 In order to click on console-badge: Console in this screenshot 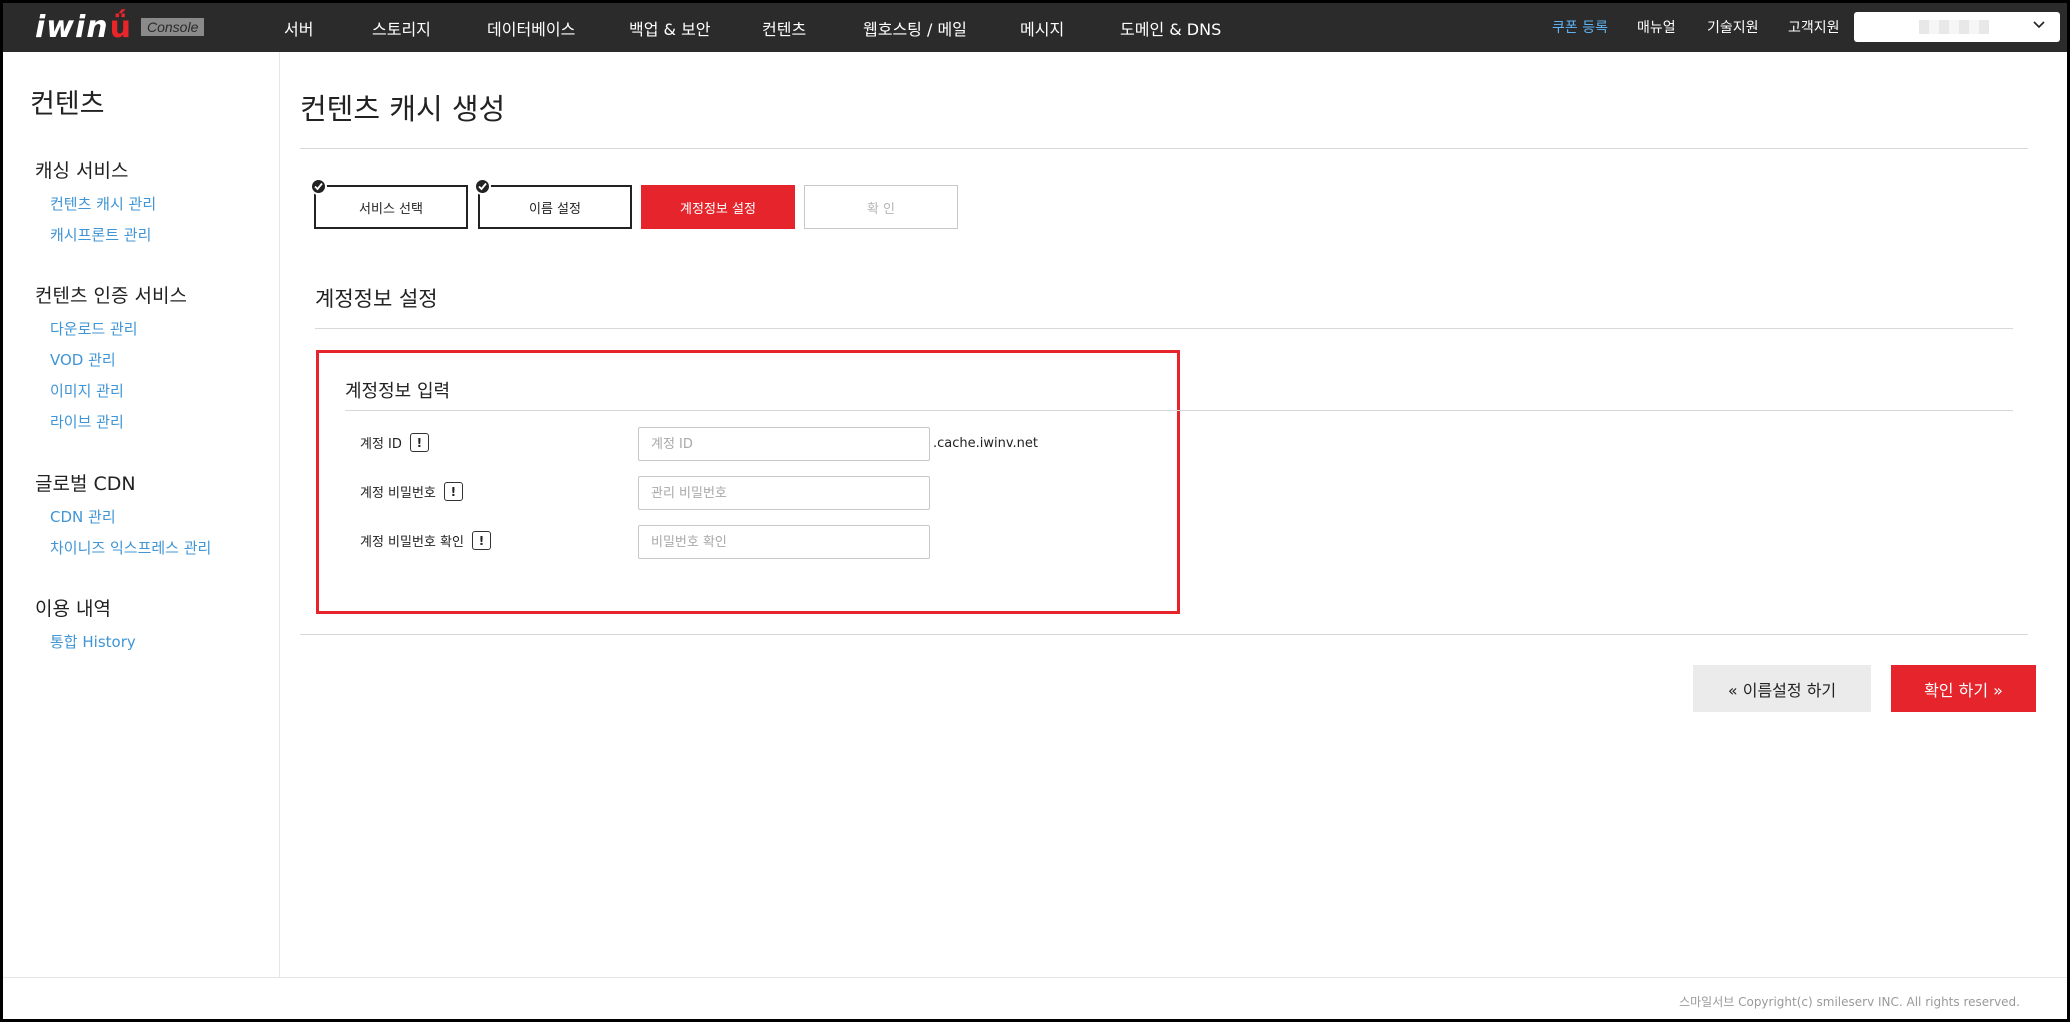, I will do `click(173, 27)`.